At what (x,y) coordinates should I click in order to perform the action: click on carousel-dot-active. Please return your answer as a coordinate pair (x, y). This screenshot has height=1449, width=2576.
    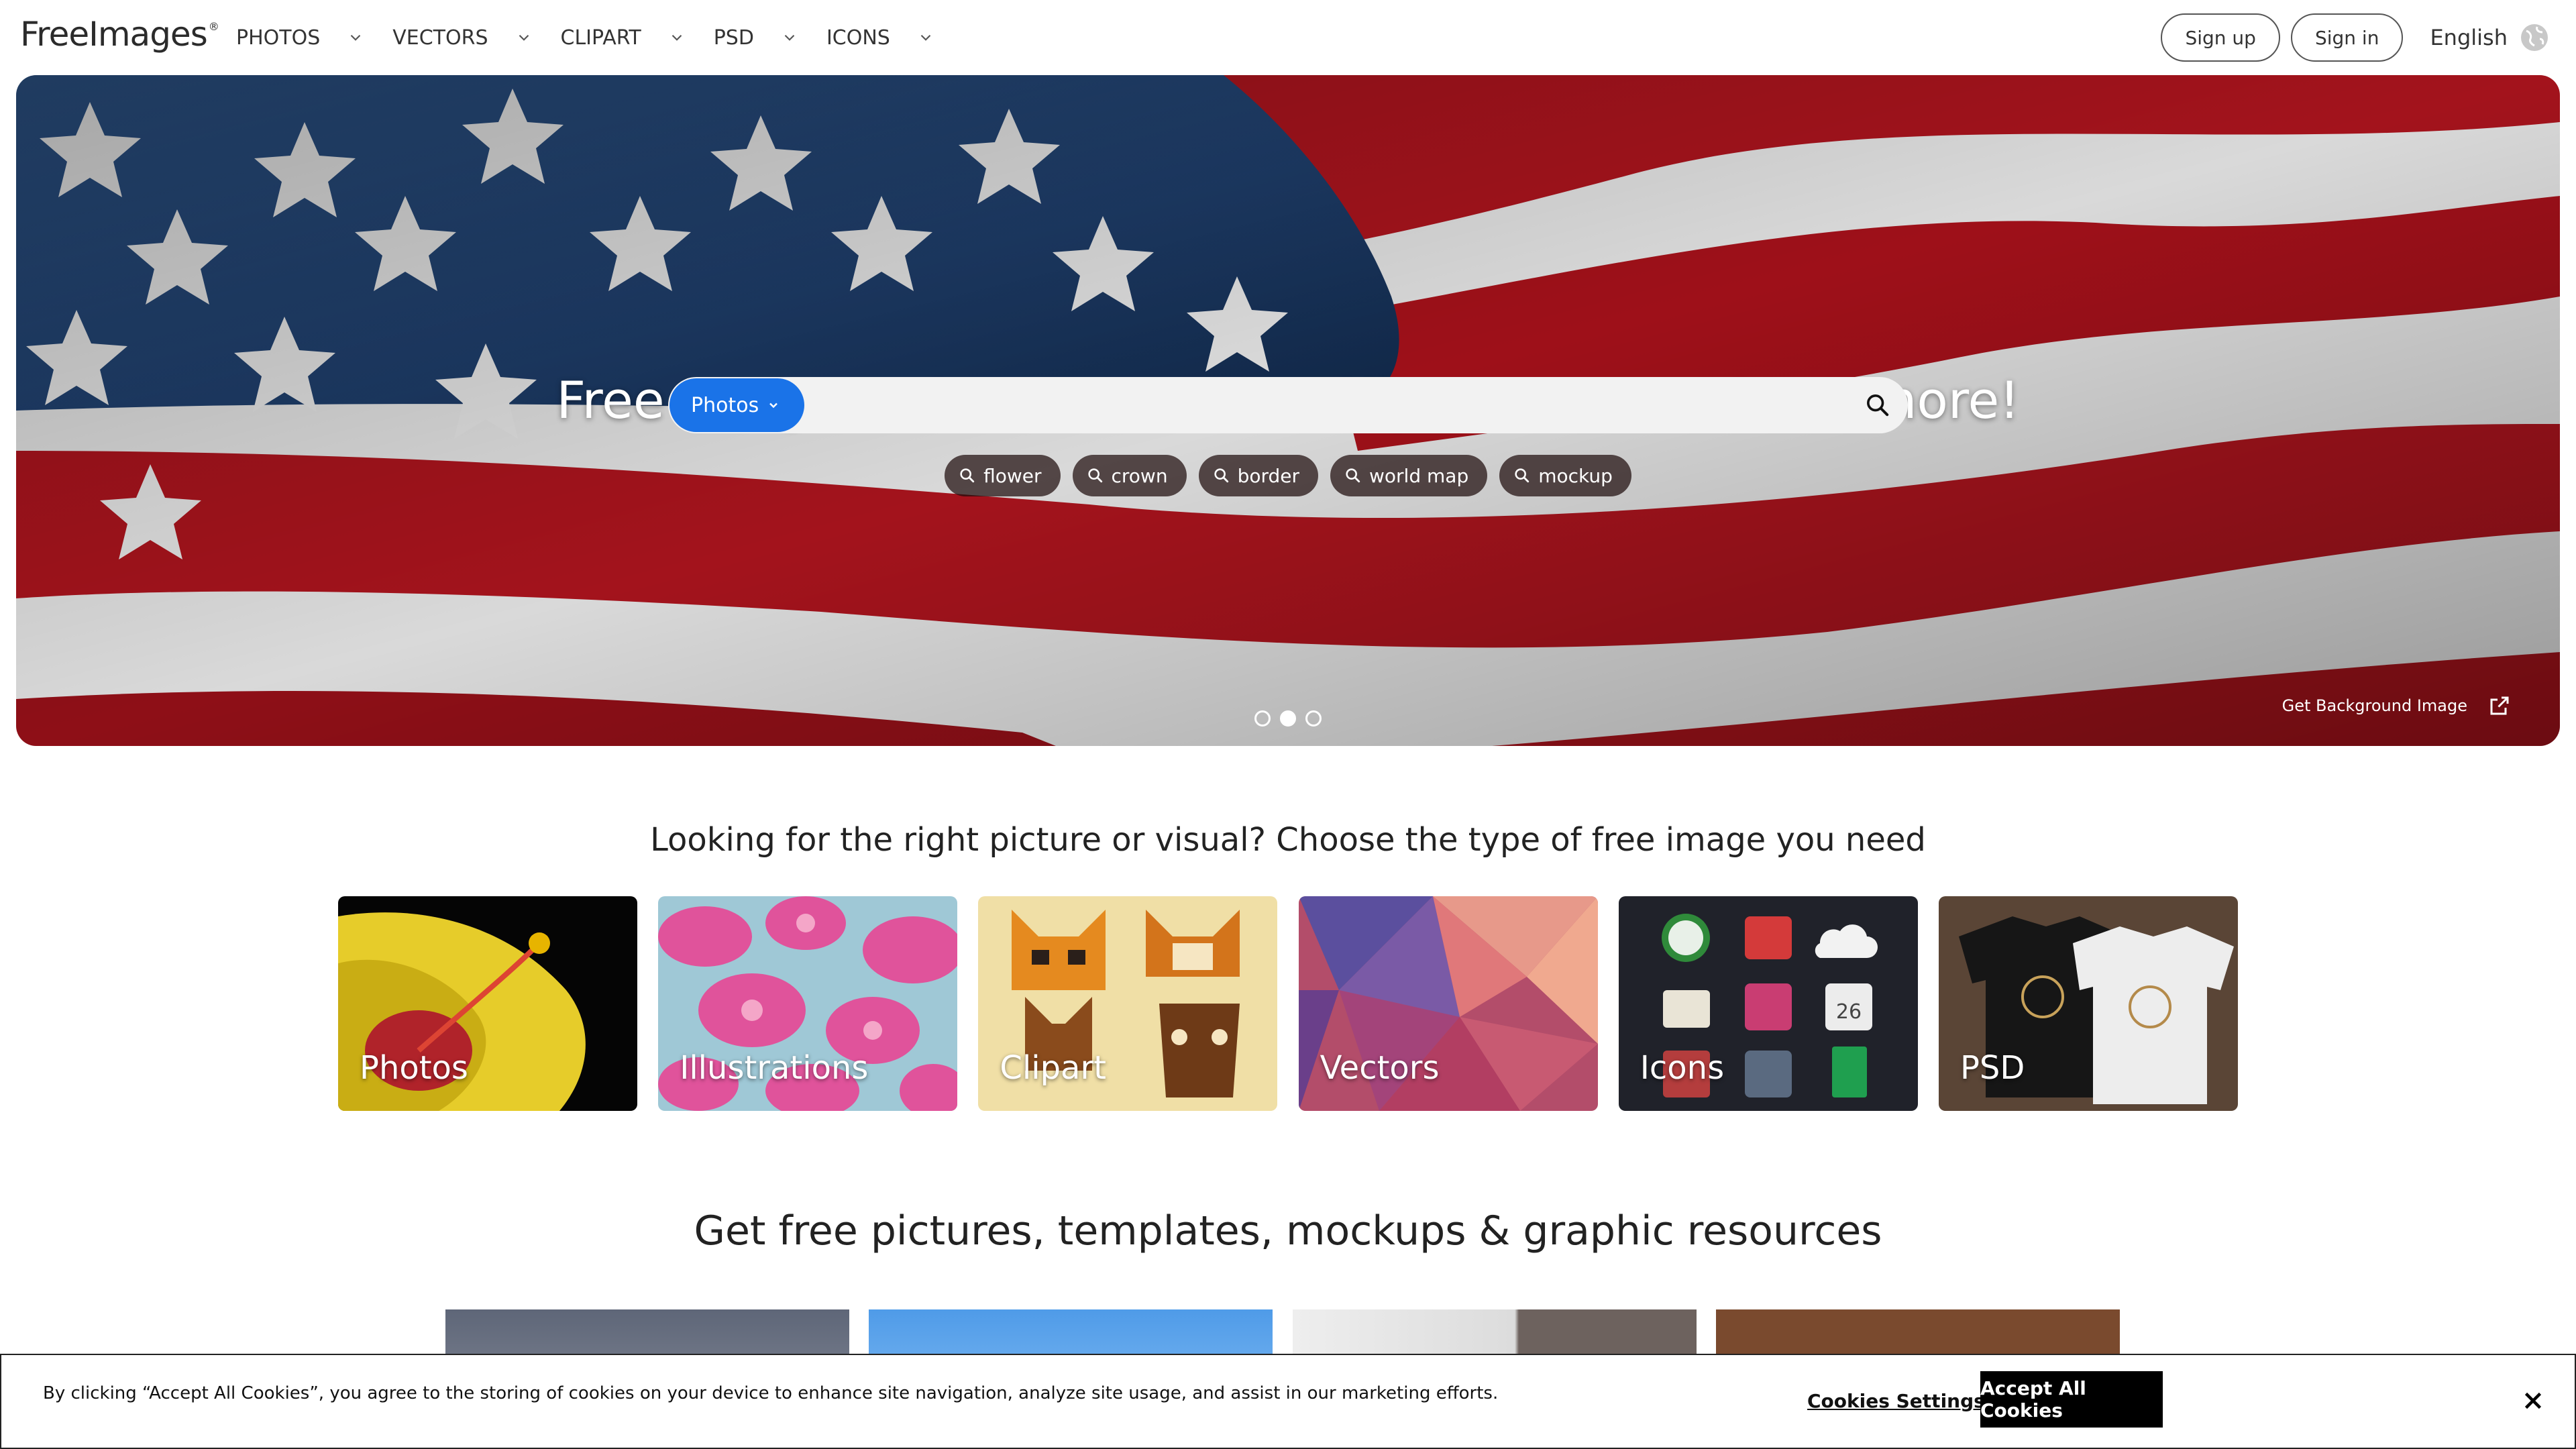
    Looking at the image, I should click on (1288, 718).